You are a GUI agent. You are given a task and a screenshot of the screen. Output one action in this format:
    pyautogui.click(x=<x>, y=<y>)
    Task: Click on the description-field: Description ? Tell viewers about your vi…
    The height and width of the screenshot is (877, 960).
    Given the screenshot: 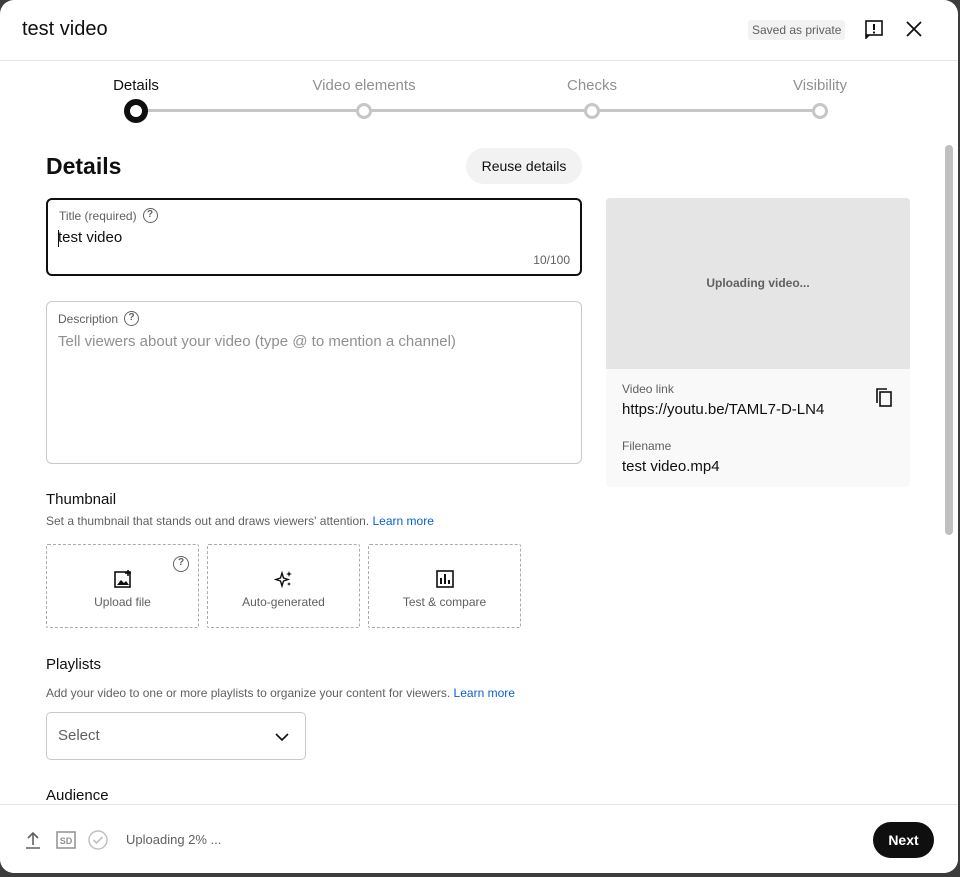 What is the action you would take?
    pyautogui.click(x=314, y=382)
    